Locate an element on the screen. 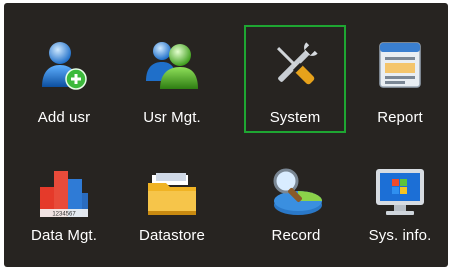  folder-icon is located at coordinates (172, 194).